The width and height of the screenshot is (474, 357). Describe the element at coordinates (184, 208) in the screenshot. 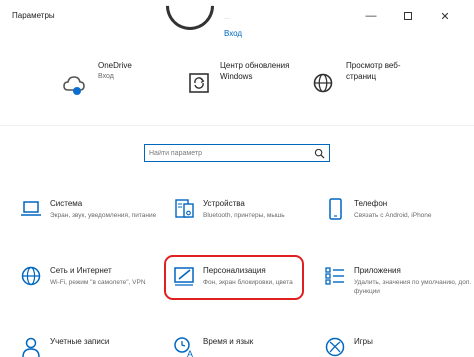

I see `keyboard-devices-icon` at that location.